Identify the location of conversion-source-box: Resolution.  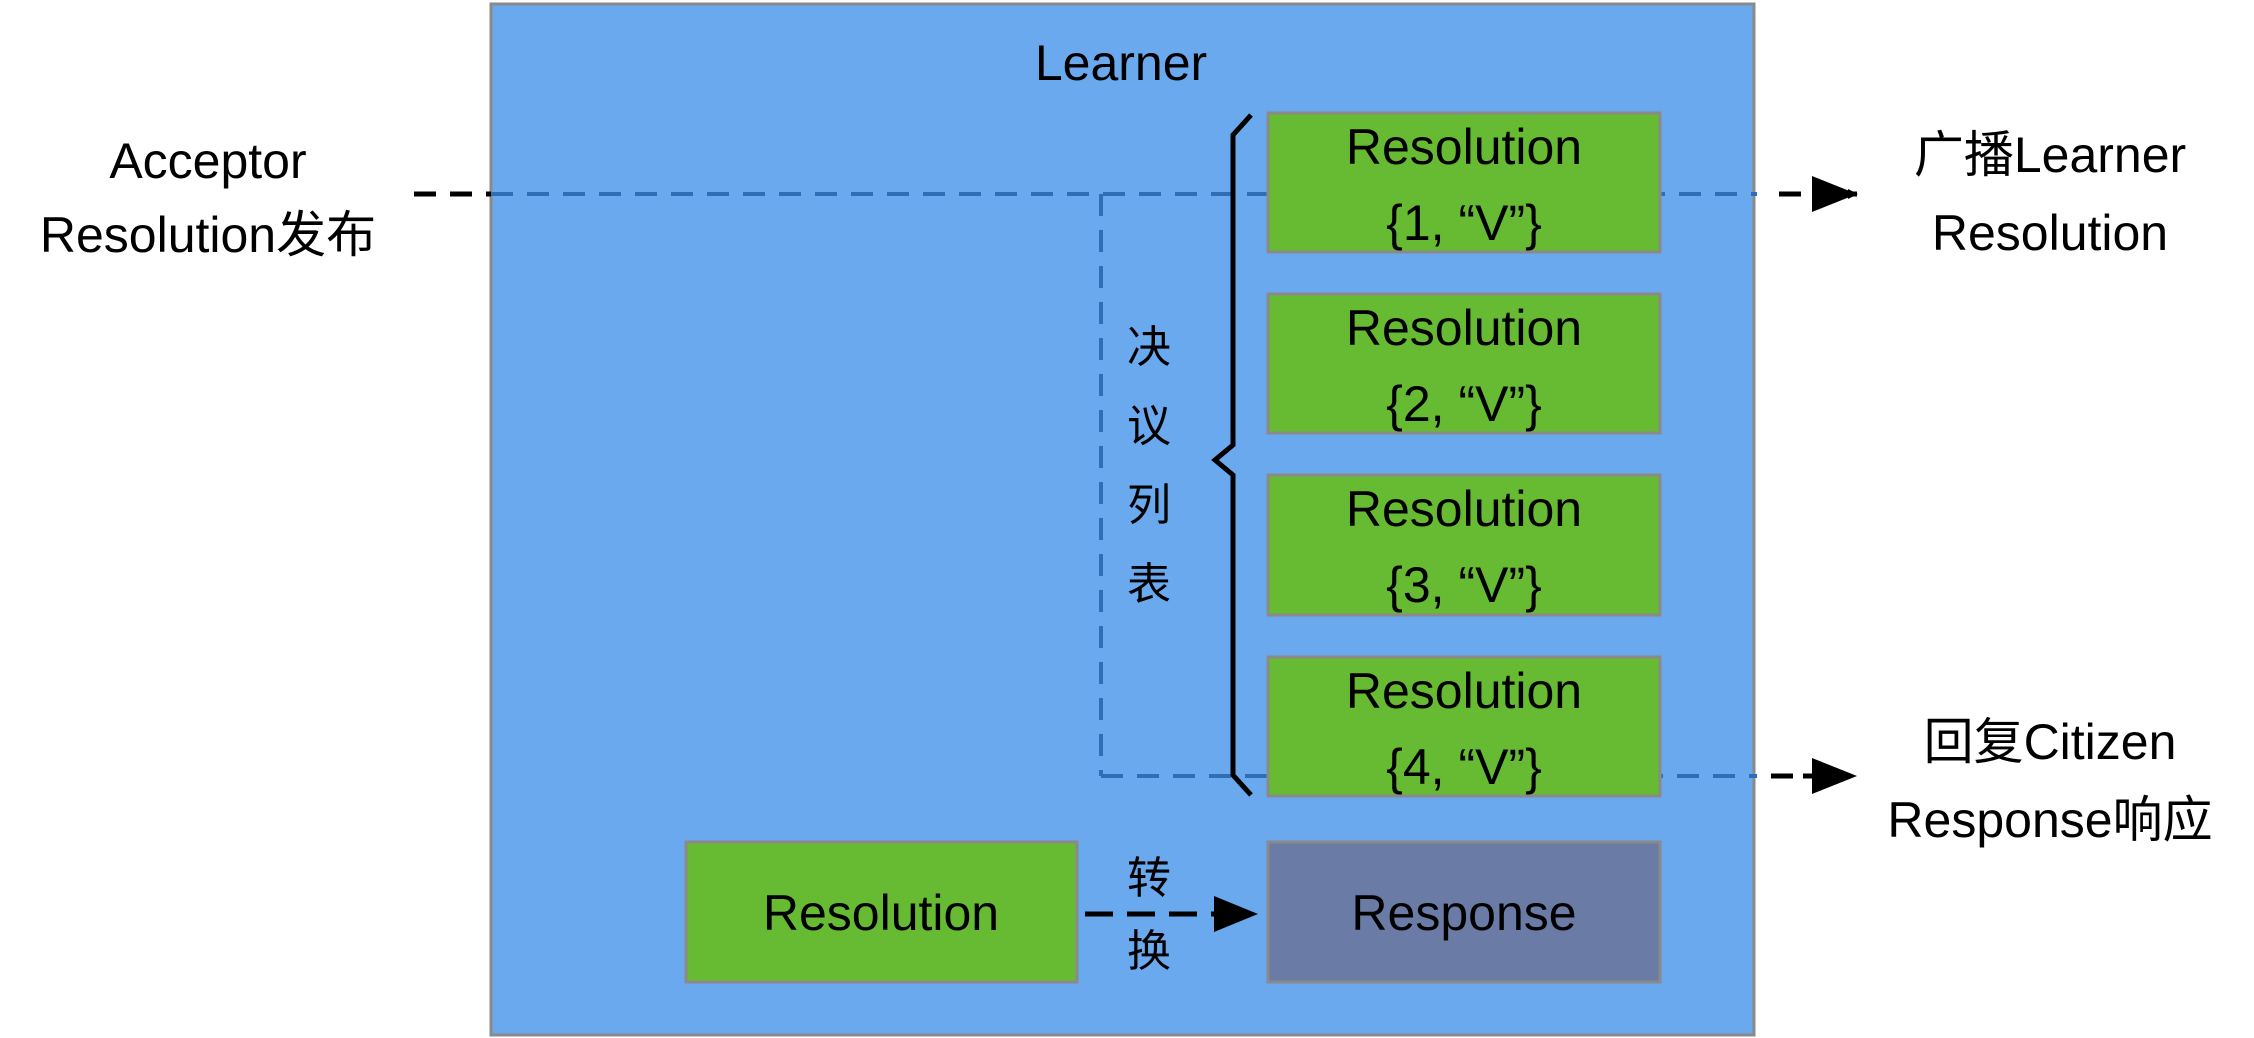
(881, 912).